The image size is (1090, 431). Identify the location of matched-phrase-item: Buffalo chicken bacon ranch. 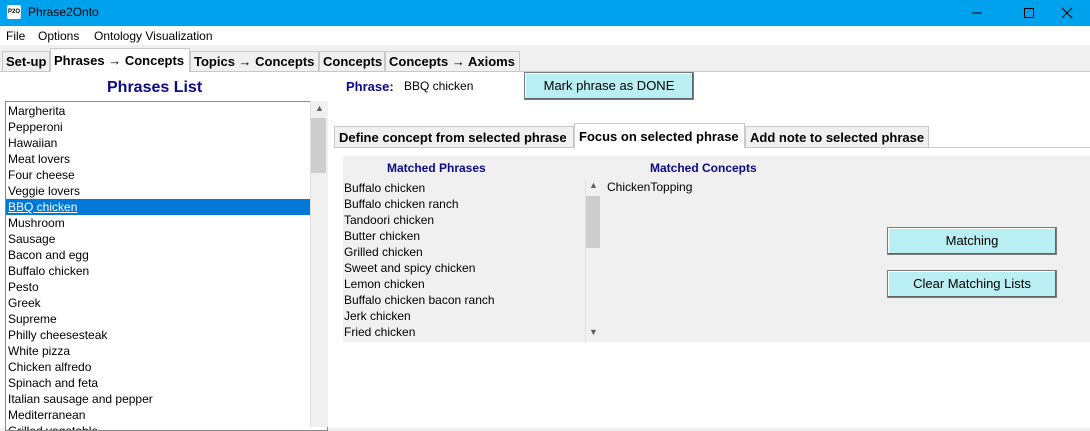
(419, 300).